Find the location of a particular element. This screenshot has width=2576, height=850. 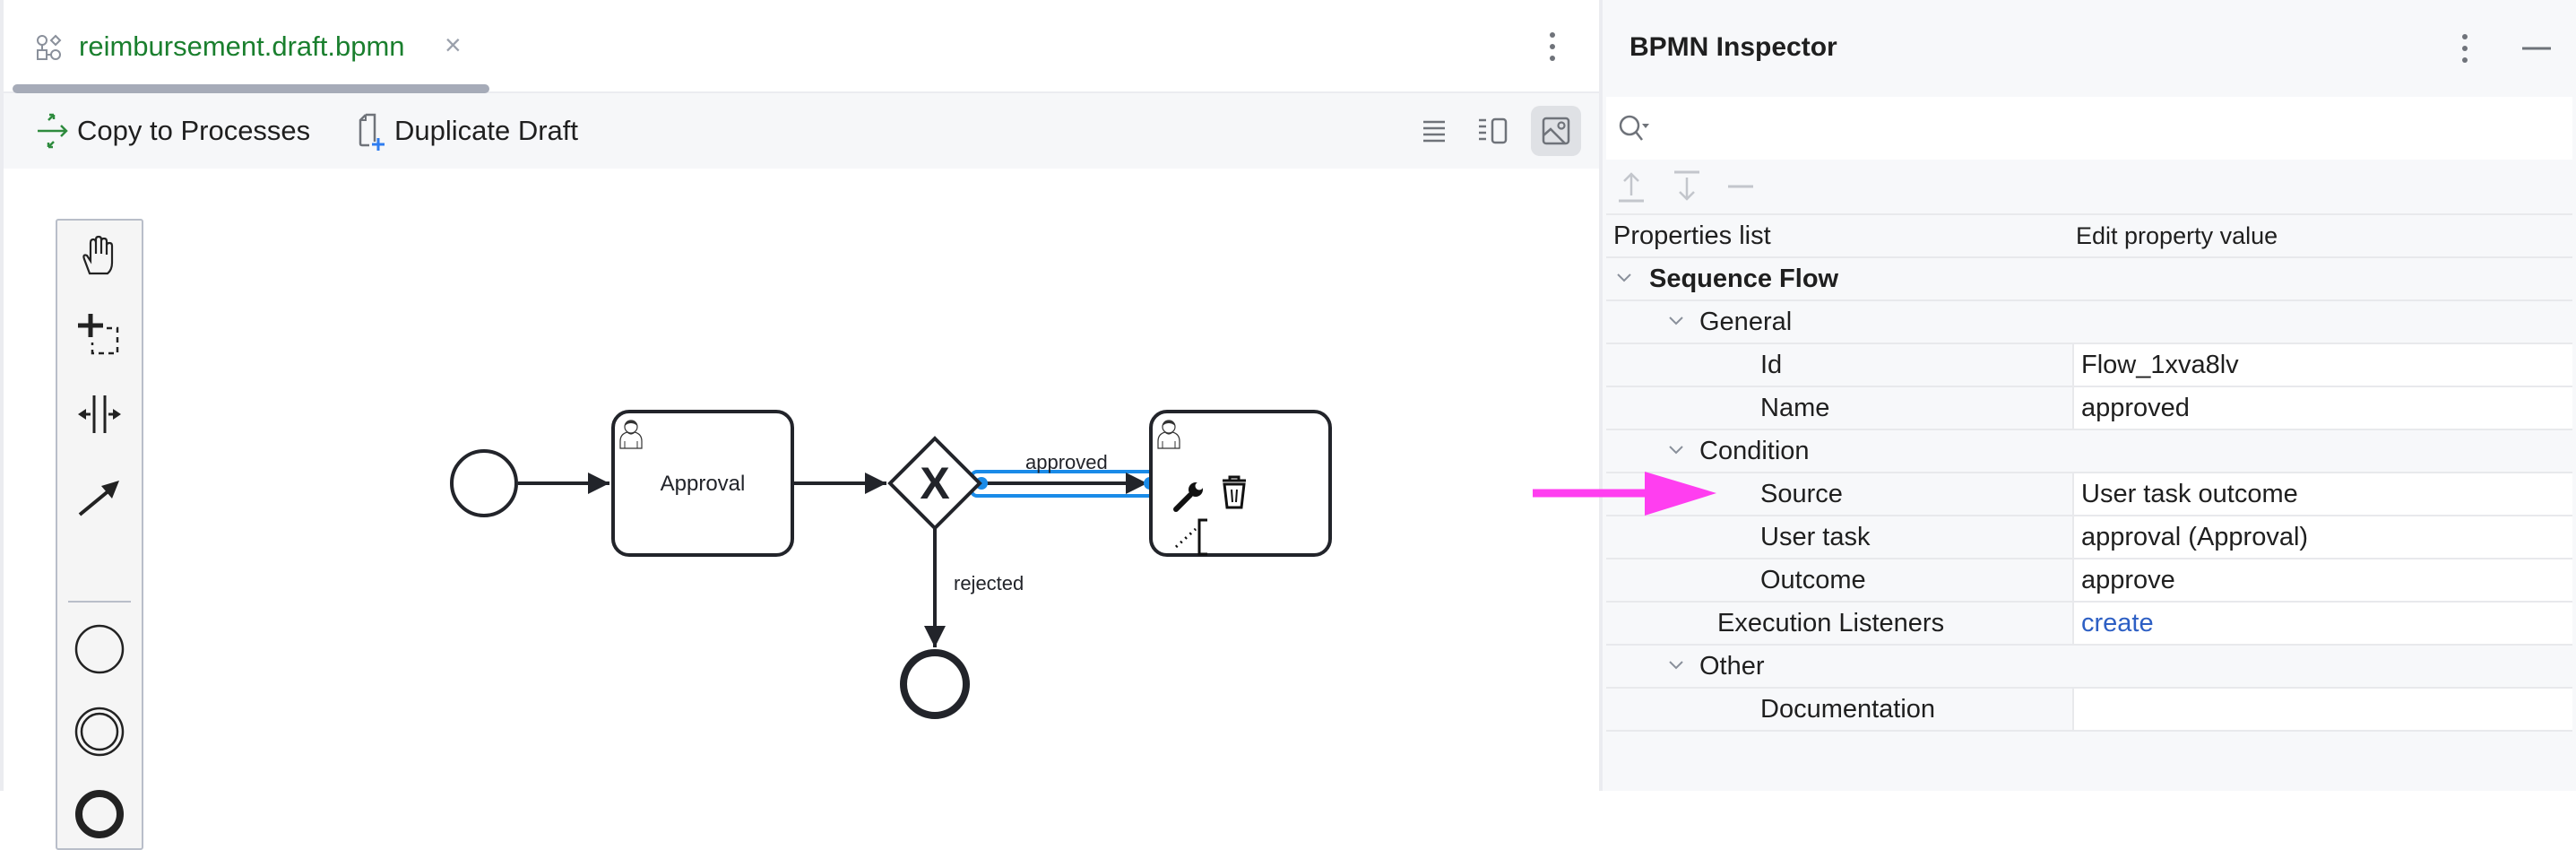

editor-toolbar: Copy to Processes Duplicate Draft is located at coordinates (801, 131).